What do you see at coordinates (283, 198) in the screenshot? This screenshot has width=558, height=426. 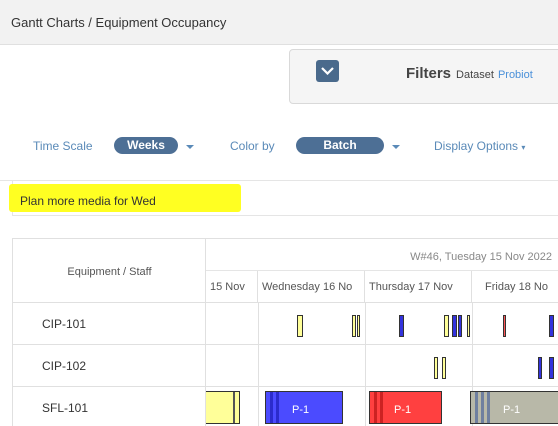 I see `note-box: Plan more media for Wed` at bounding box center [283, 198].